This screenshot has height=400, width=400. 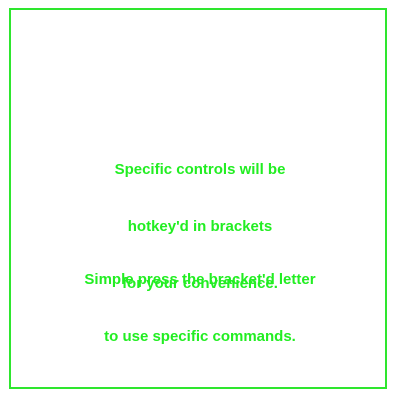 What do you see at coordinates (200, 336) in the screenshot?
I see `usage-hint-line-2: to use specific commands.` at bounding box center [200, 336].